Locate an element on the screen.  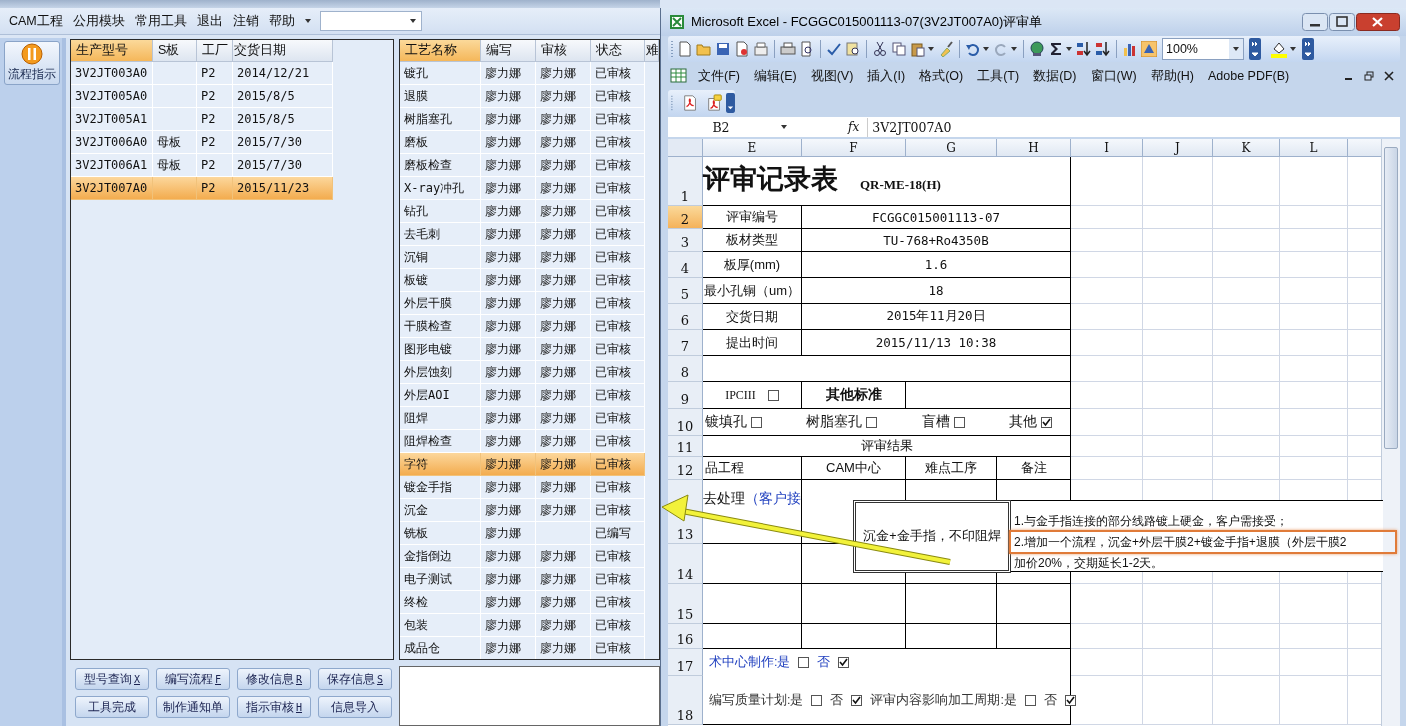
table-row: 3V2JT006A1 母板 P2 2015/7/30 is located at coordinates (232, 165).